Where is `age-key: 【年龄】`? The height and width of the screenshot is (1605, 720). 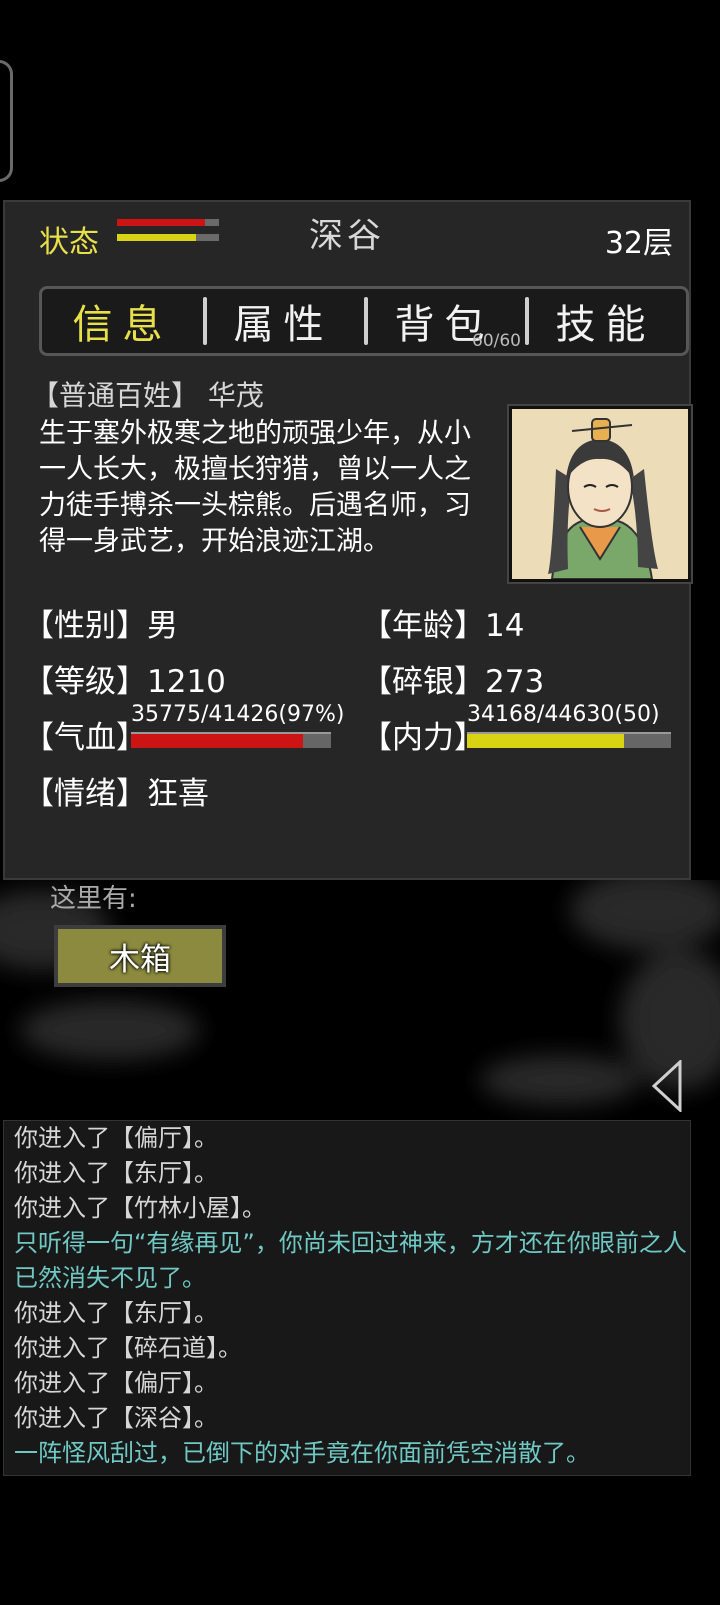
age-key: 【年龄】 is located at coordinates (423, 626).